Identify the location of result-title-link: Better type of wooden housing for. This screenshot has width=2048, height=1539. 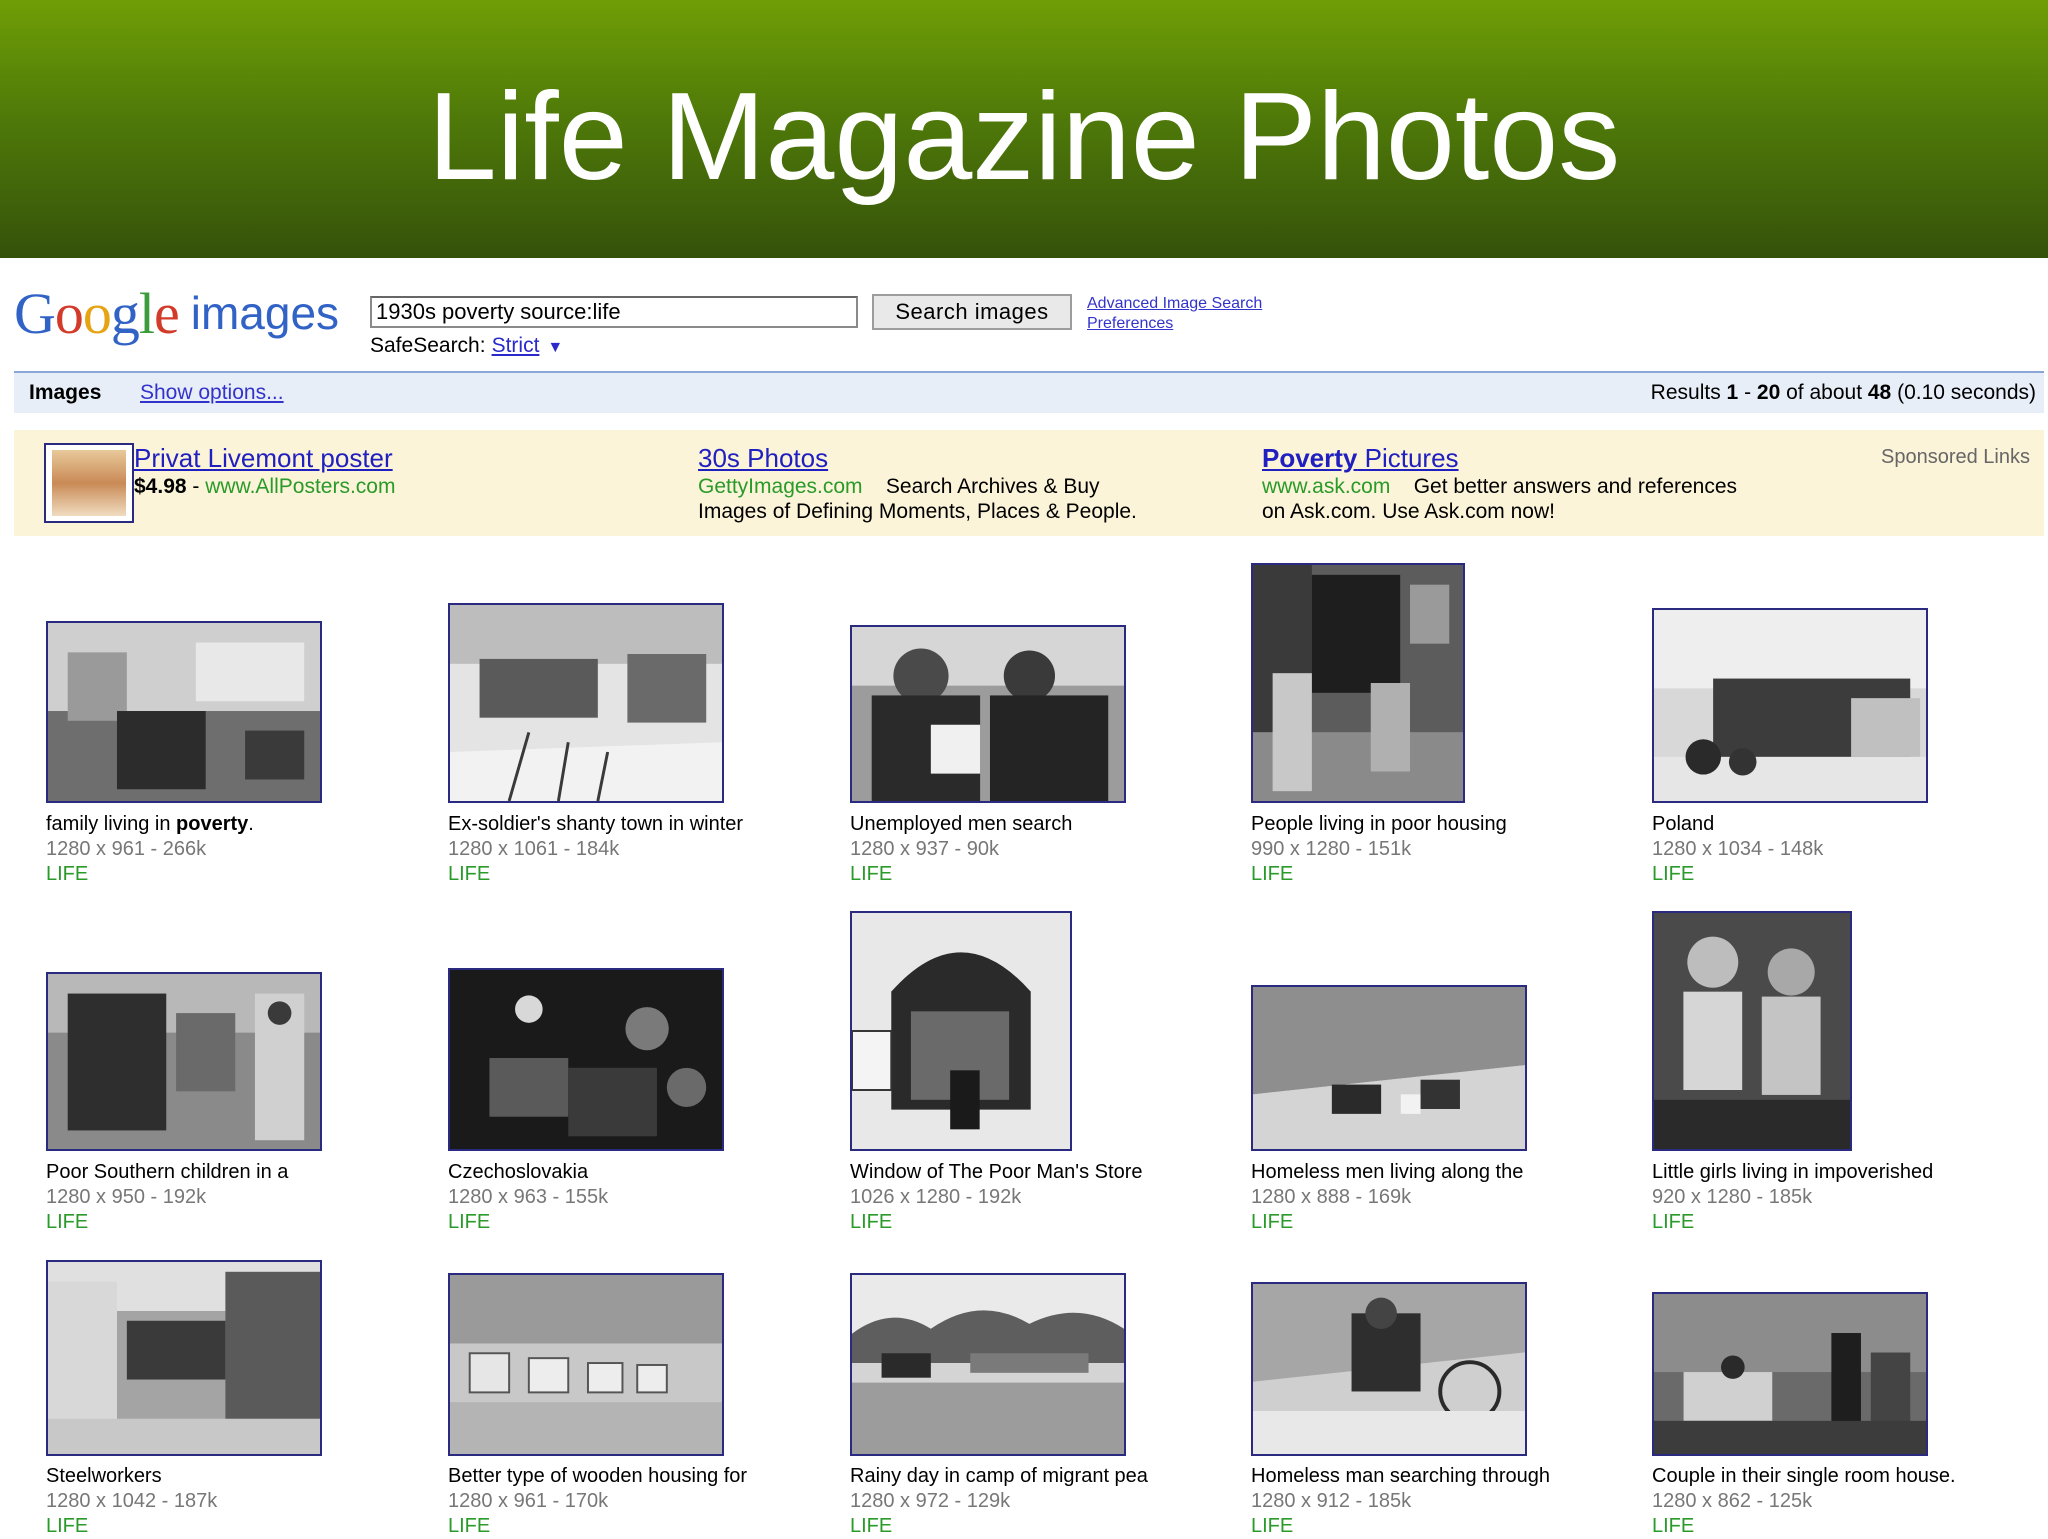
(597, 1476).